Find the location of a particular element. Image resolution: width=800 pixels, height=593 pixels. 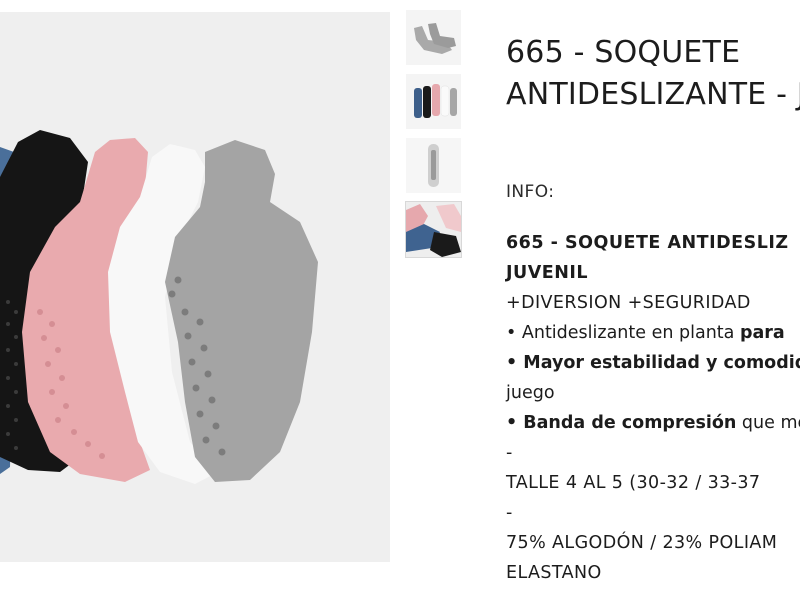

description-name-line-1: 665 - SOQUETE ANTIDESLIZ is located at coordinates (647, 243).